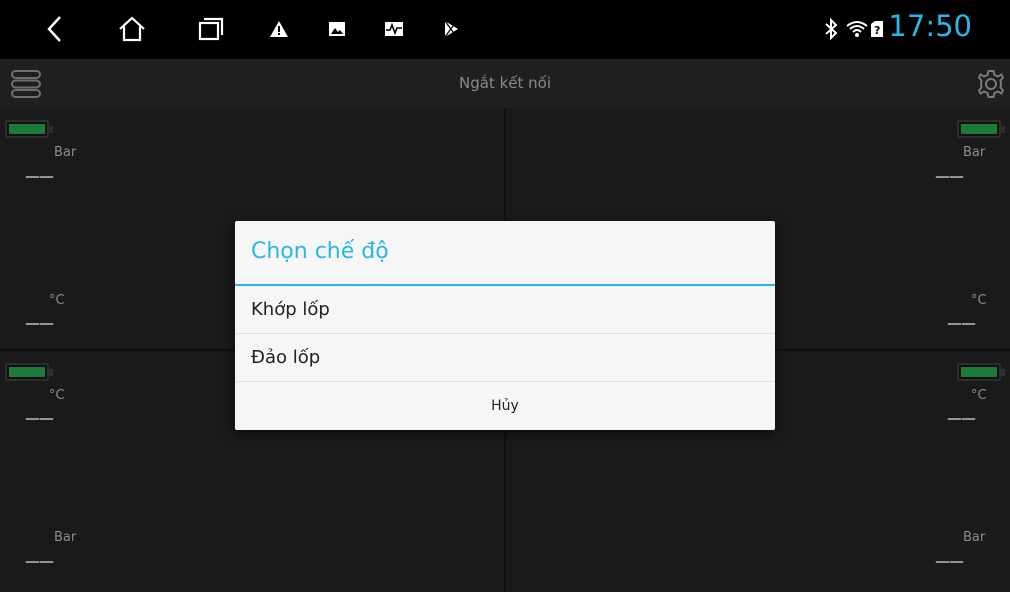 This screenshot has width=1010, height=592. I want to click on dialog-option-label: Khớp lốp, so click(290, 309).